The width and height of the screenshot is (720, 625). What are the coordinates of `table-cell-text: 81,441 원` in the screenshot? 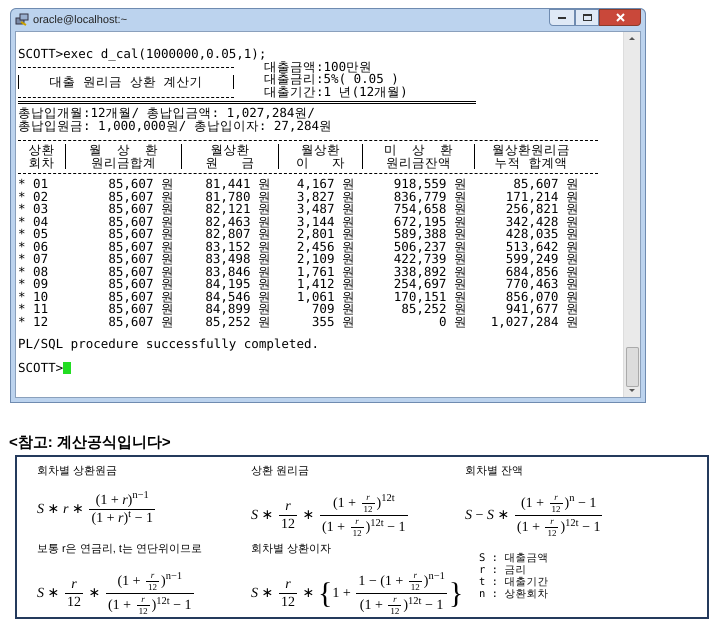 It's located at (238, 184).